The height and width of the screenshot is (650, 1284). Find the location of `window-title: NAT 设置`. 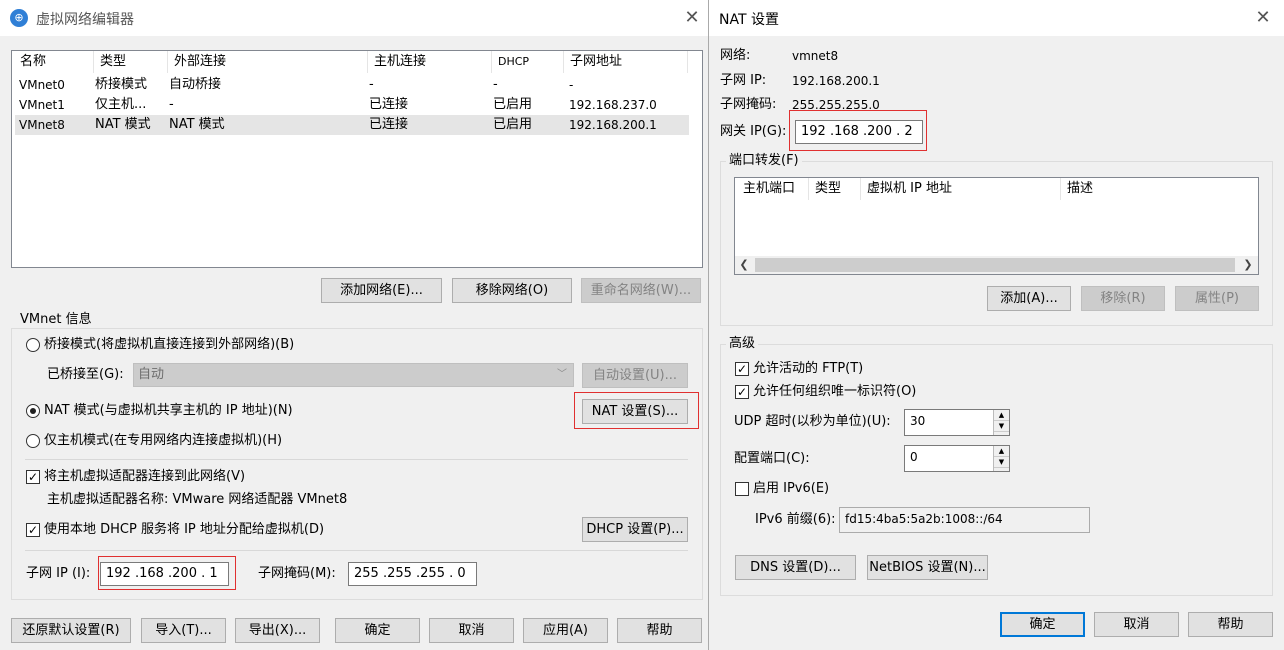

window-title: NAT 设置 is located at coordinates (749, 20).